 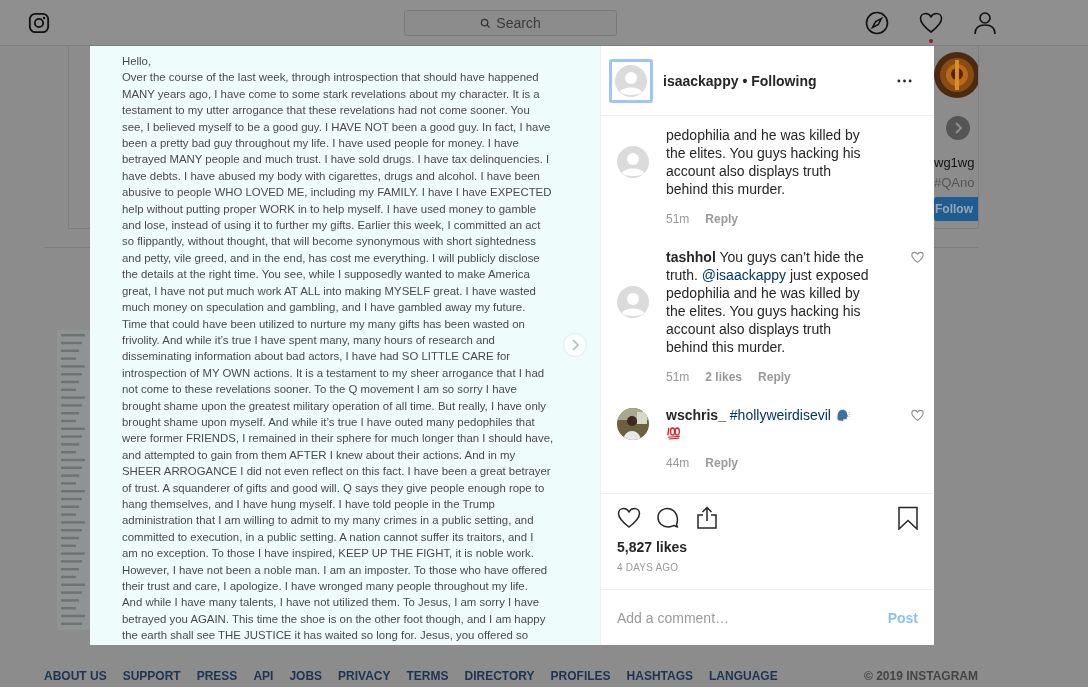 What do you see at coordinates (707, 518) in the screenshot?
I see `share-icon` at bounding box center [707, 518].